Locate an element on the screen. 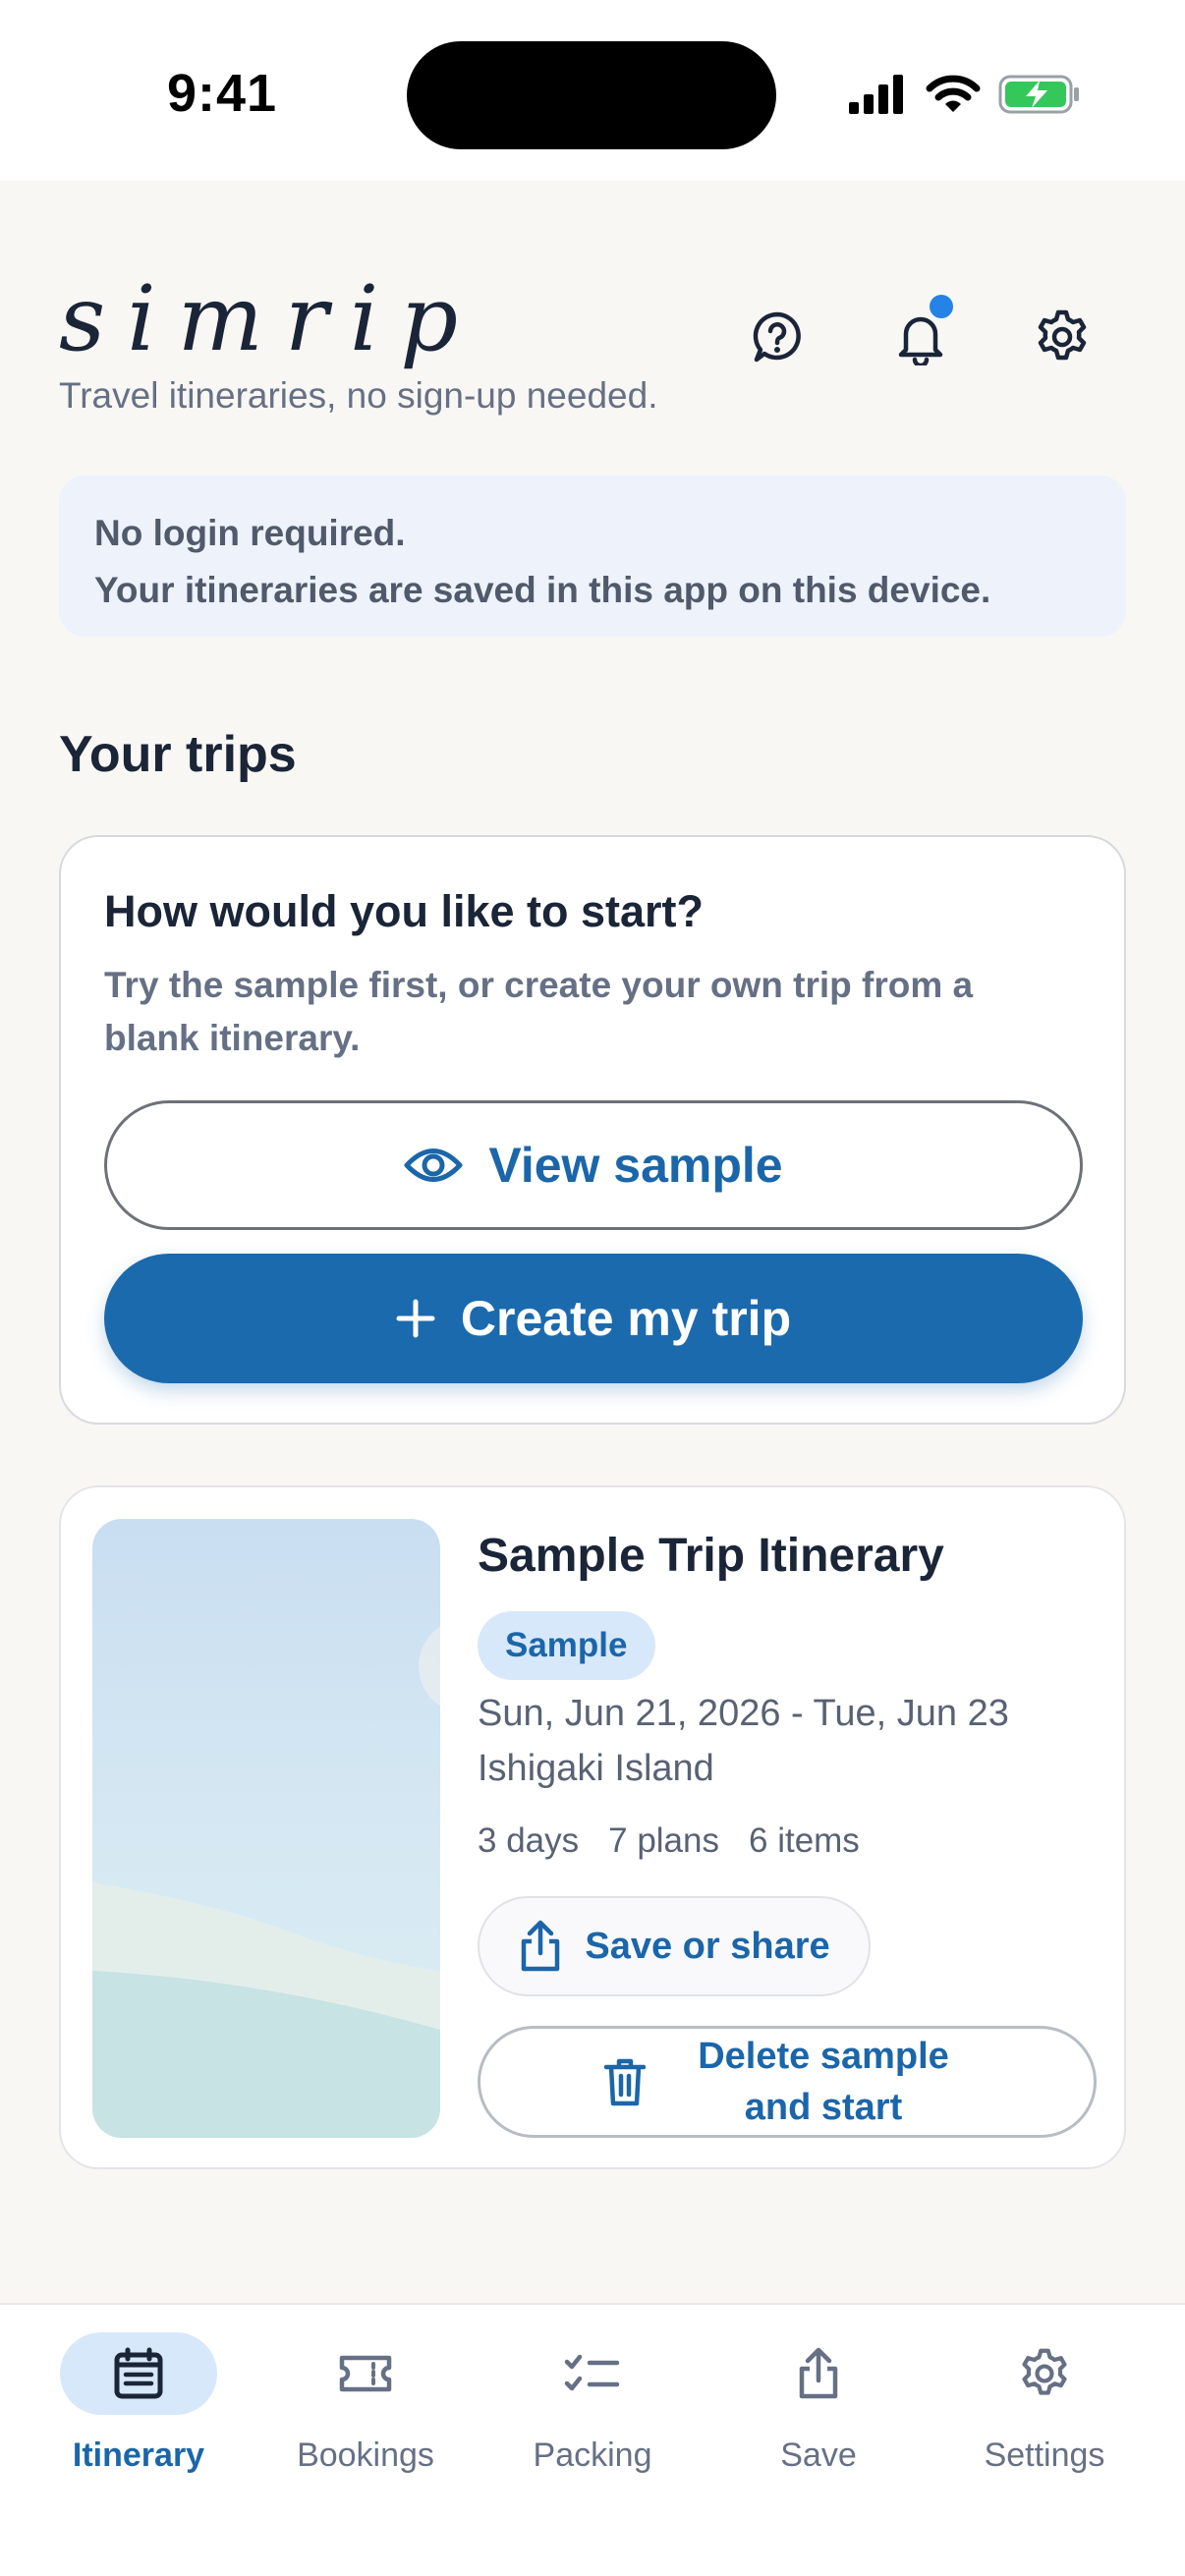  tab-bookings-label: Bookings is located at coordinates (366, 2455).